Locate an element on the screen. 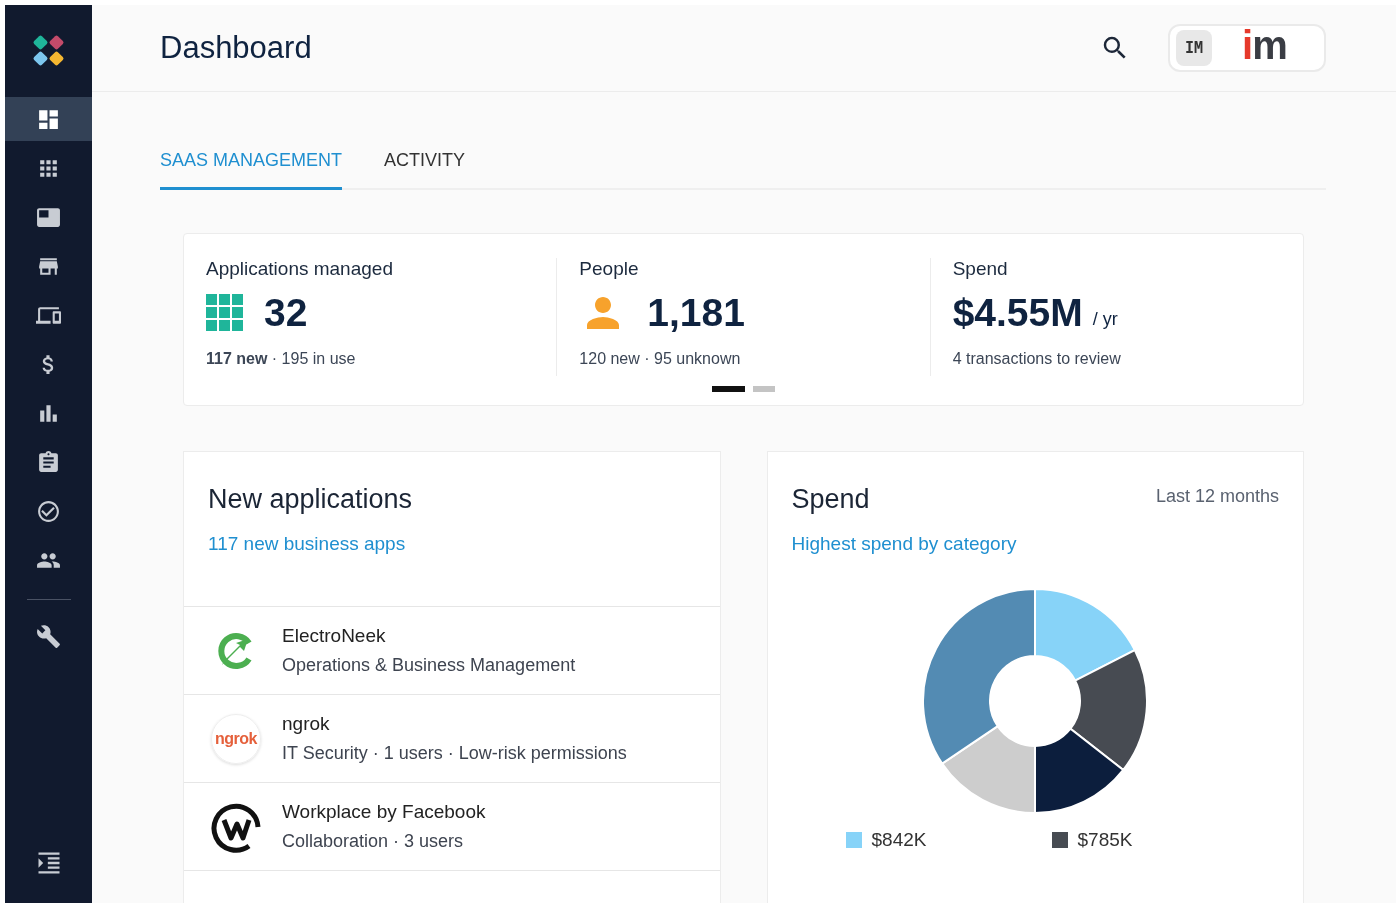 The height and width of the screenshot is (903, 1396). app-detail: IT Security · 1 users · Low-risk permissions is located at coordinates (454, 753).